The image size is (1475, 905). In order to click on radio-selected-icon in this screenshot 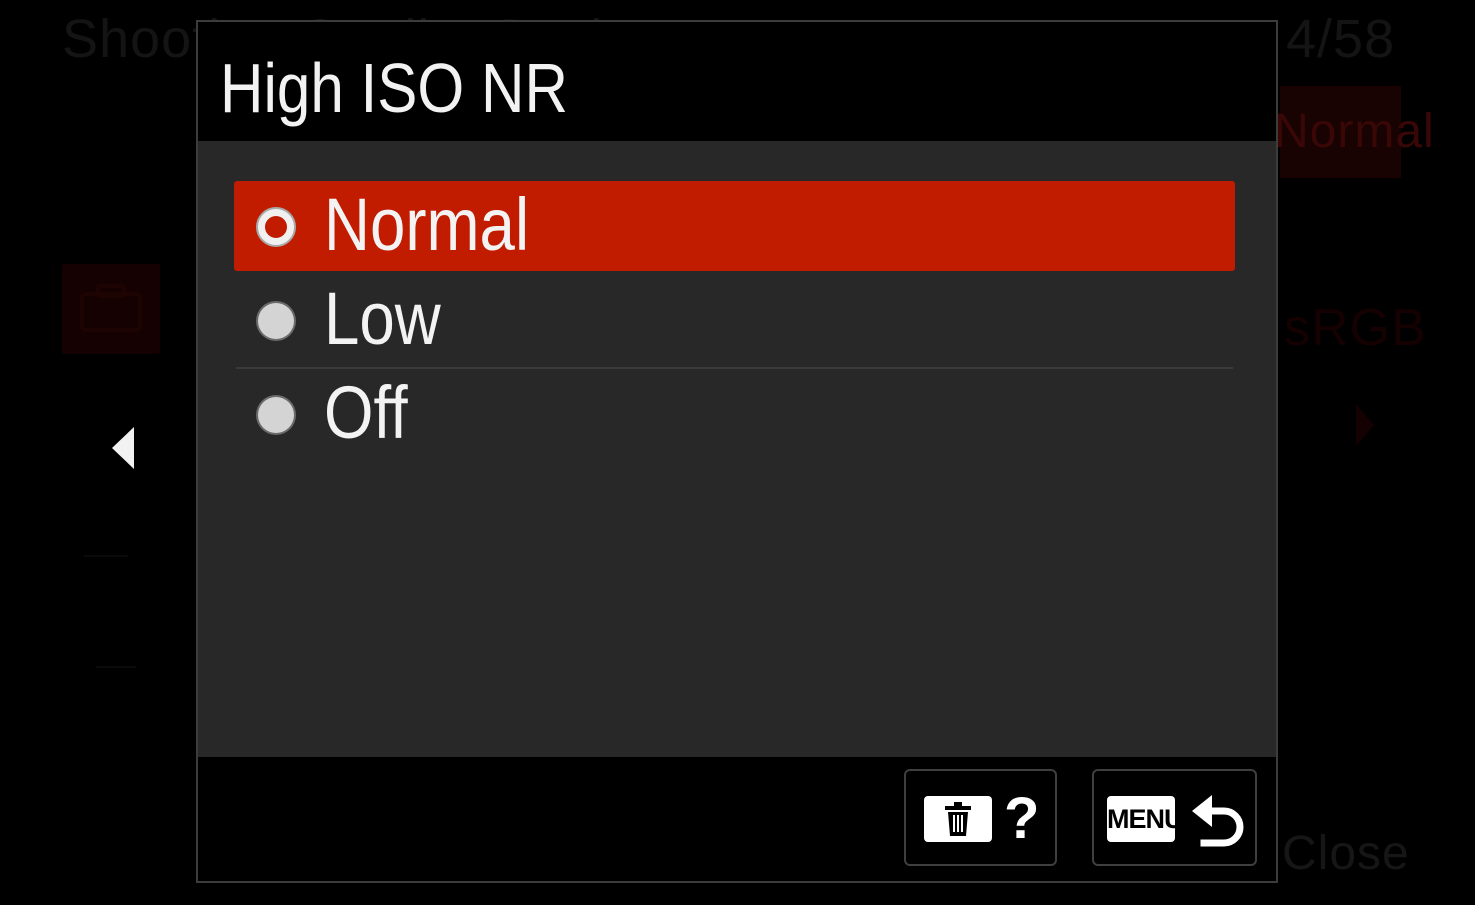, I will do `click(276, 227)`.